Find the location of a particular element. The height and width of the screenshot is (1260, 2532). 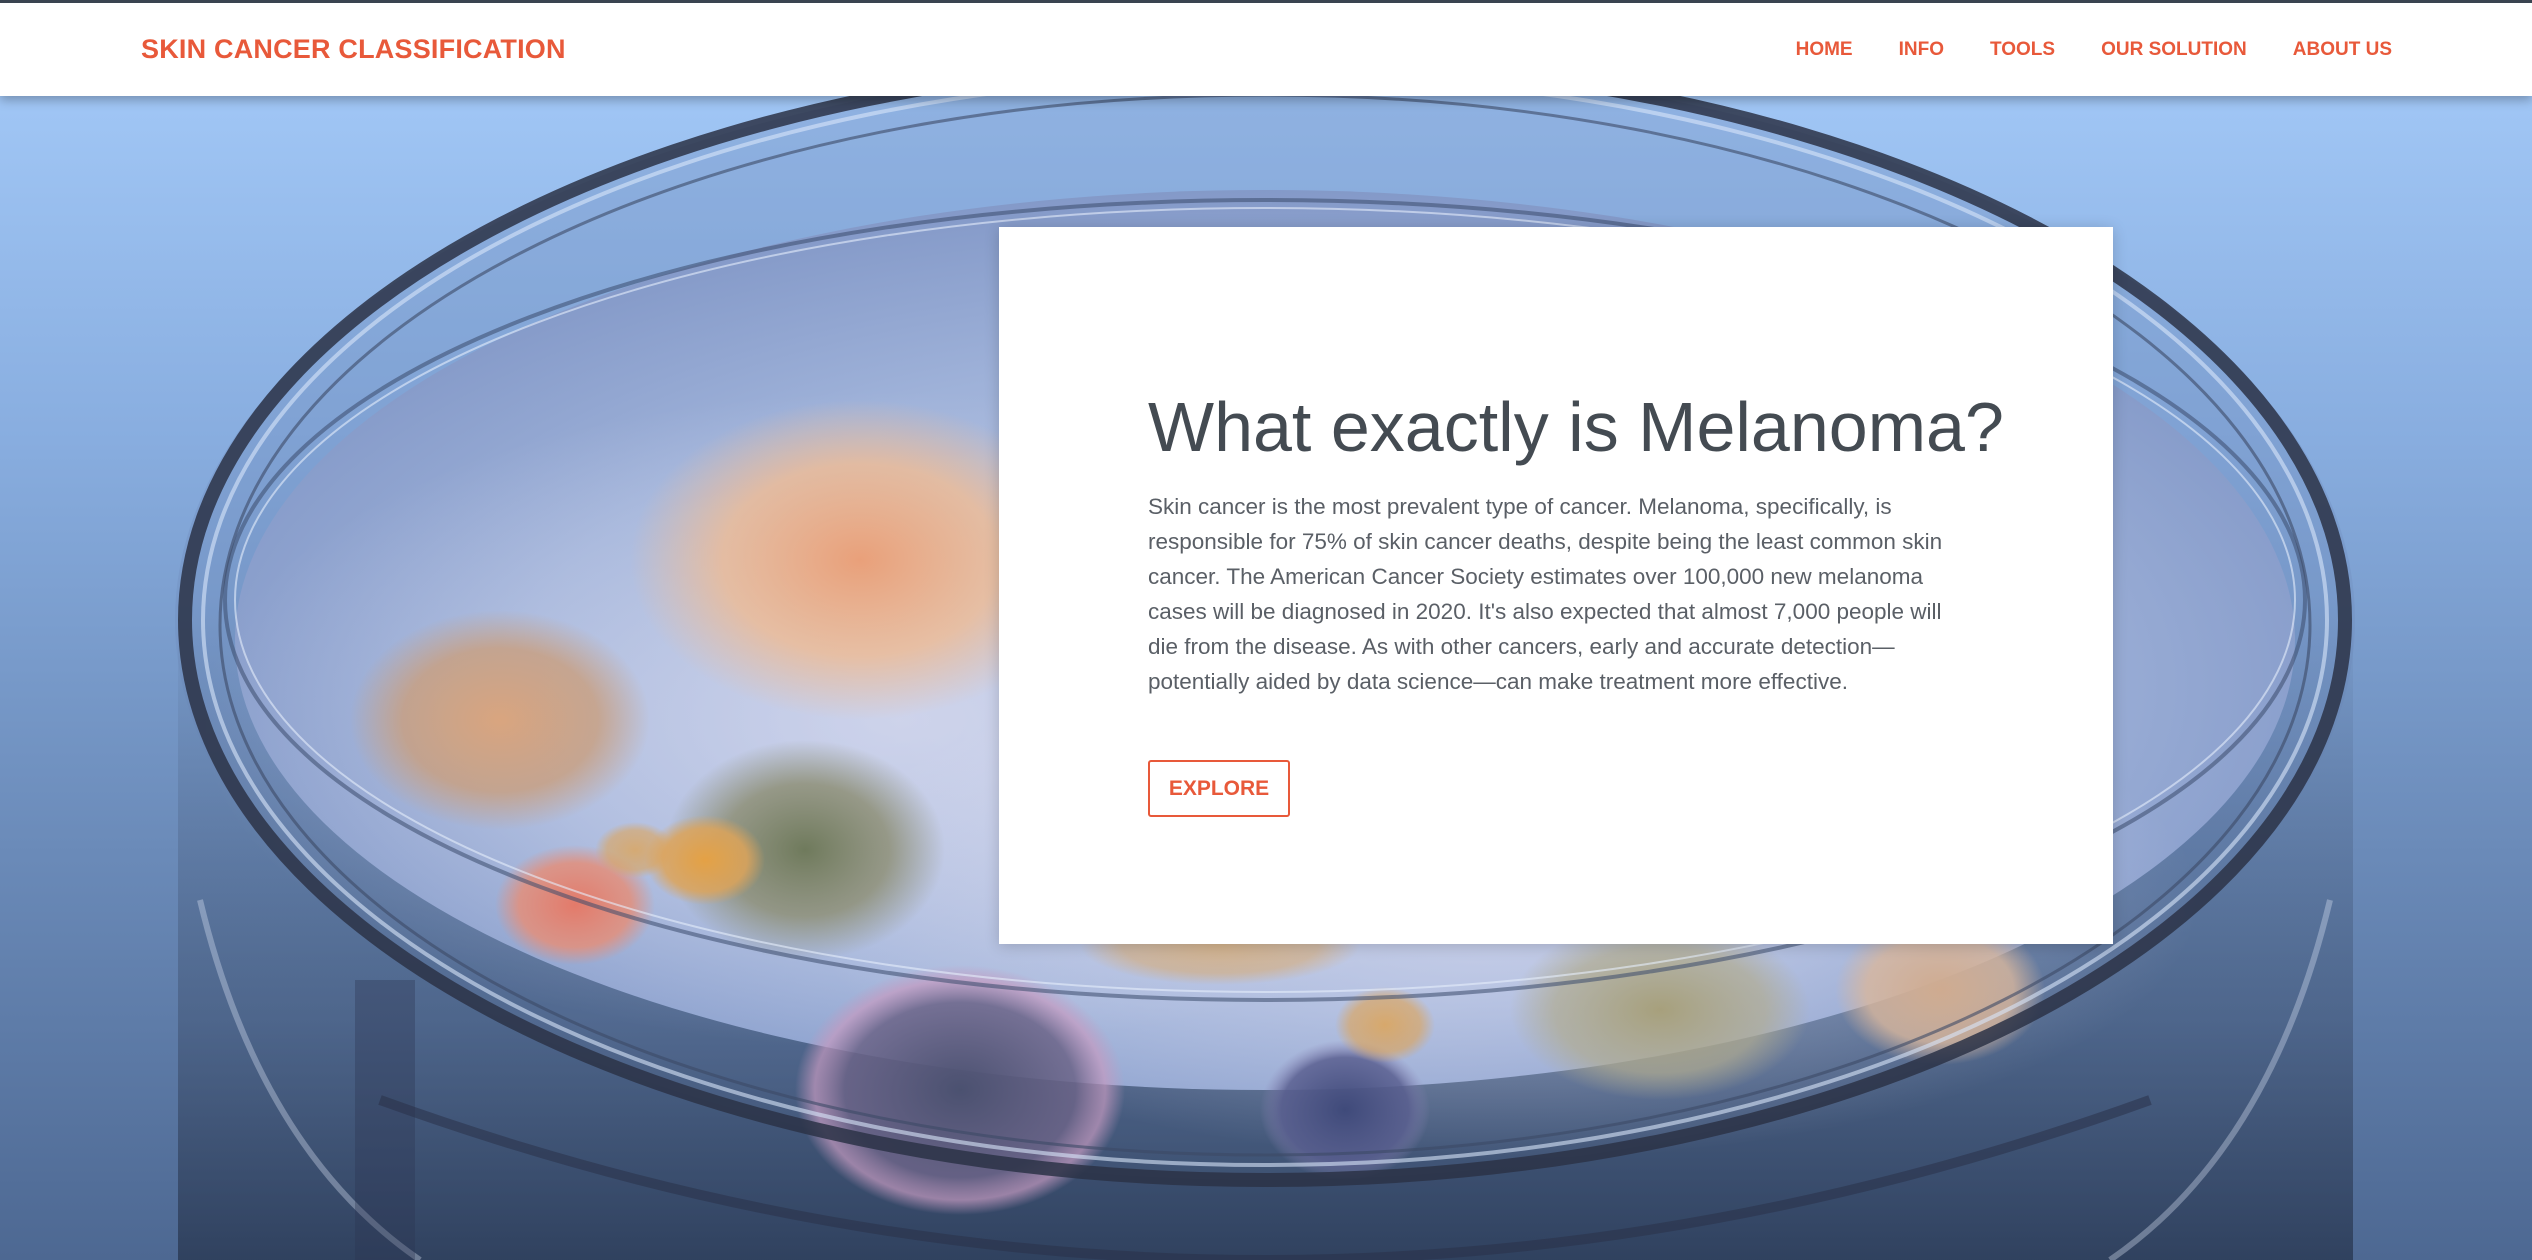

explore-button: EXPLORE is located at coordinates (1219, 788).